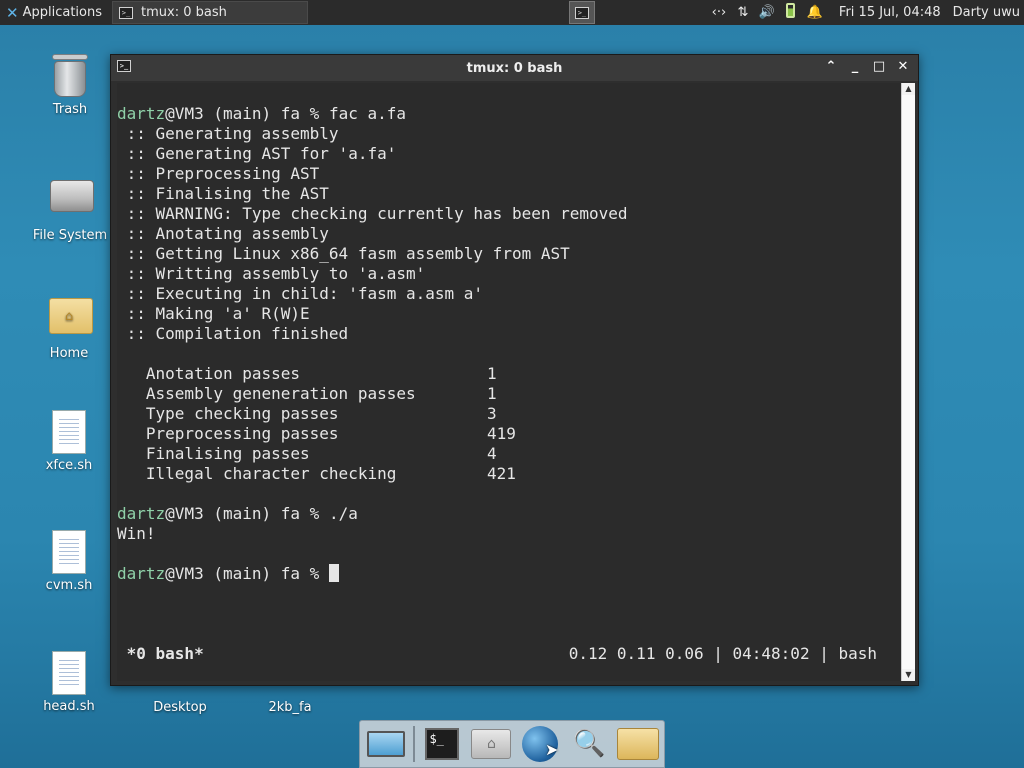  I want to click on desktop-icon-label: xfce.sh, so click(69, 465).